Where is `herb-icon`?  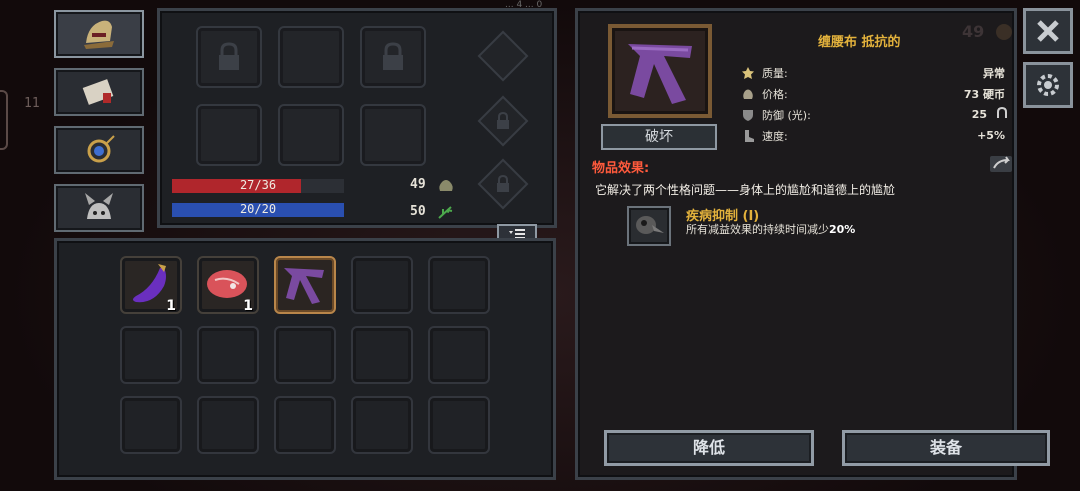 herb-icon is located at coordinates (445, 212).